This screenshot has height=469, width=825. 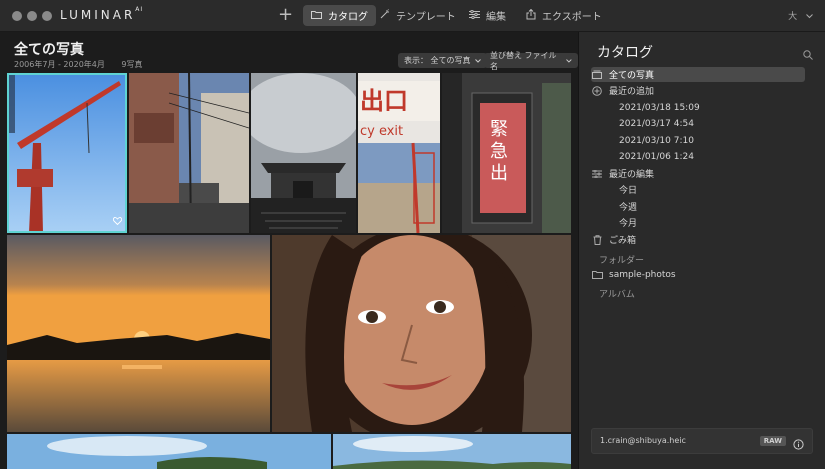 What do you see at coordinates (499, 151) in the screenshot?
I see `svg-text: 急` at bounding box center [499, 151].